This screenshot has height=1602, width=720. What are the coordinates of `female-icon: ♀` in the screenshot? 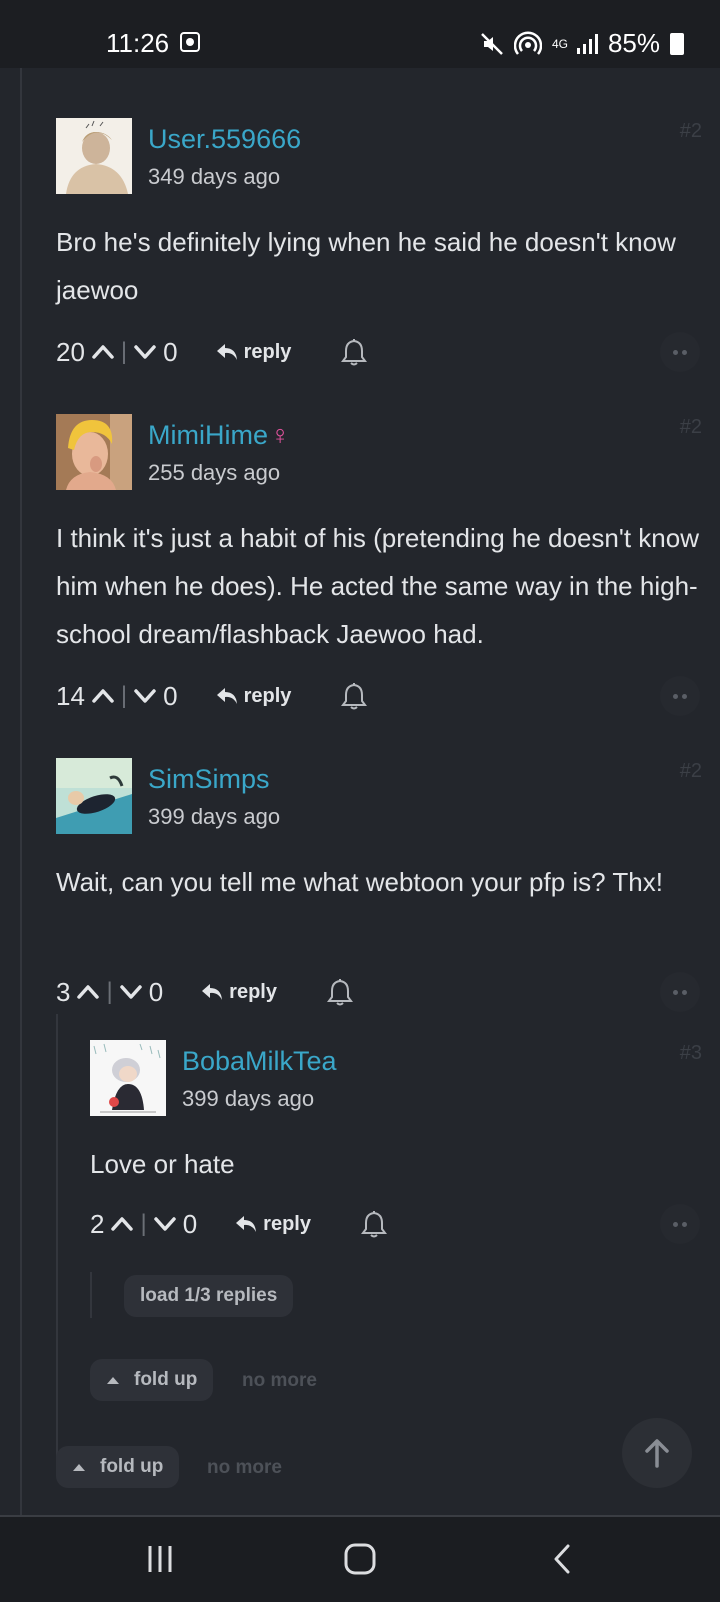 It's located at (280, 435).